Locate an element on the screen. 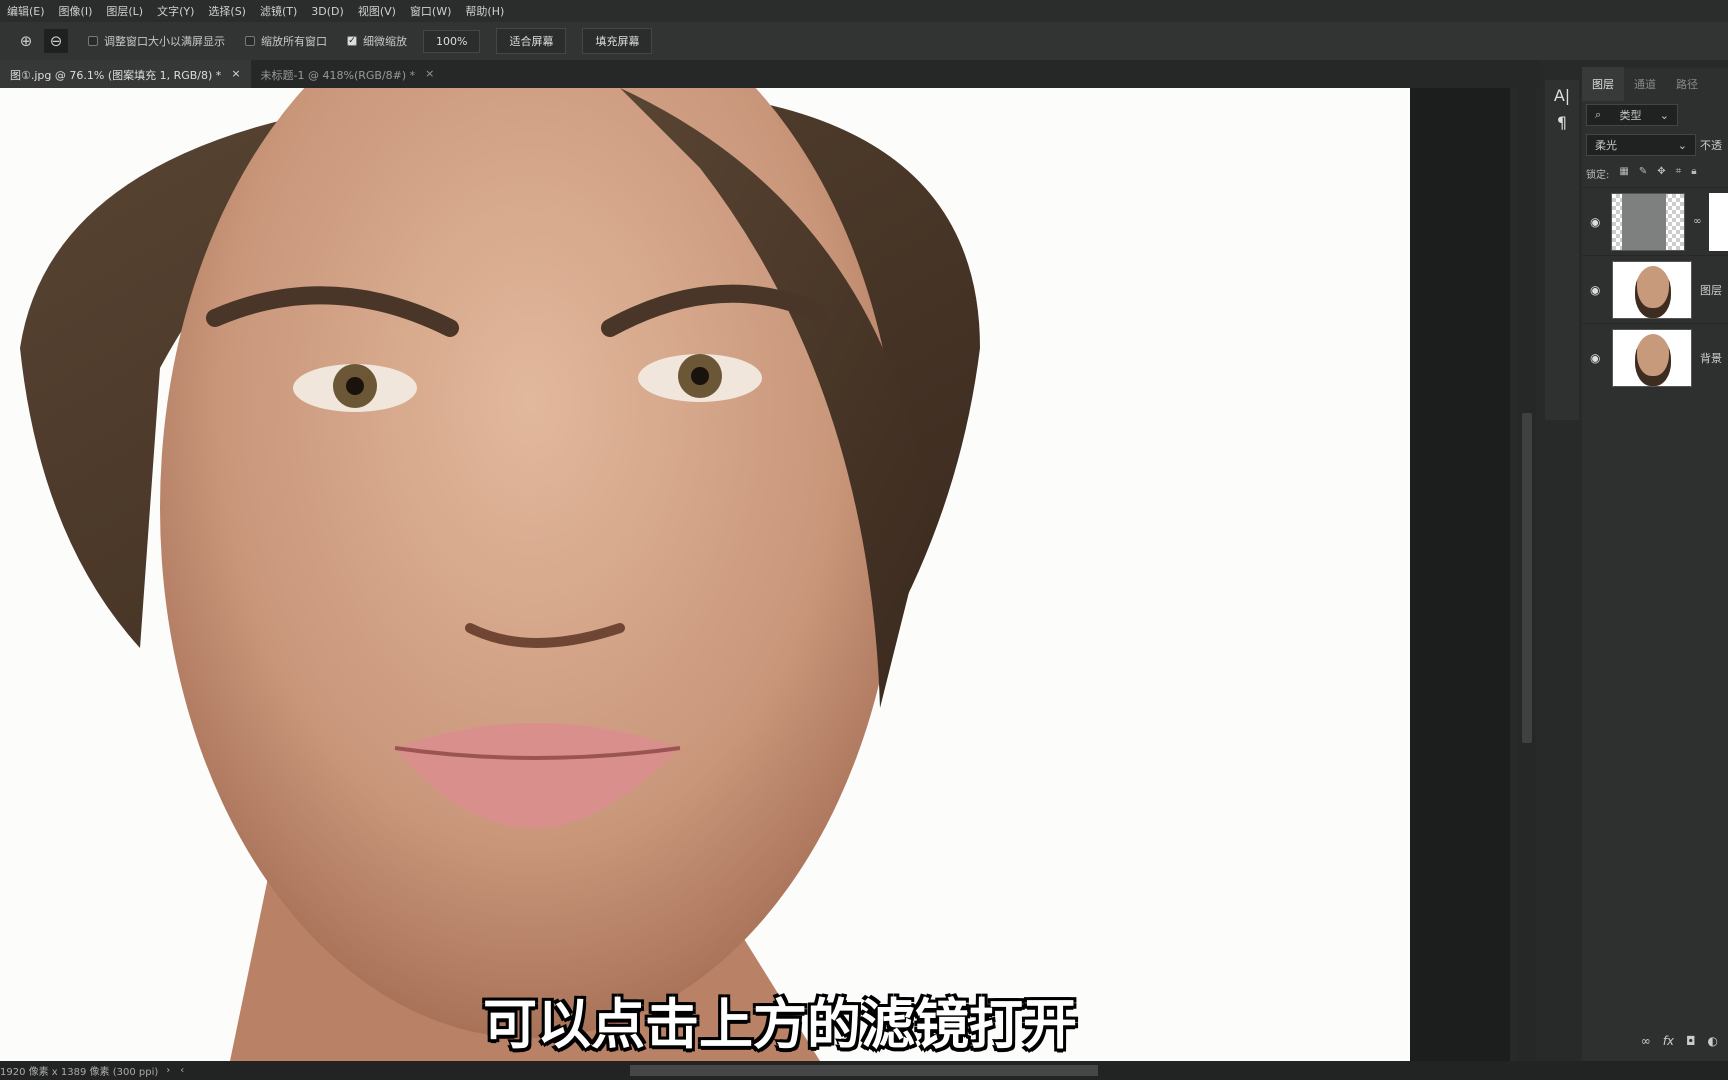  fx-icon: fx is located at coordinates (1668, 1041).